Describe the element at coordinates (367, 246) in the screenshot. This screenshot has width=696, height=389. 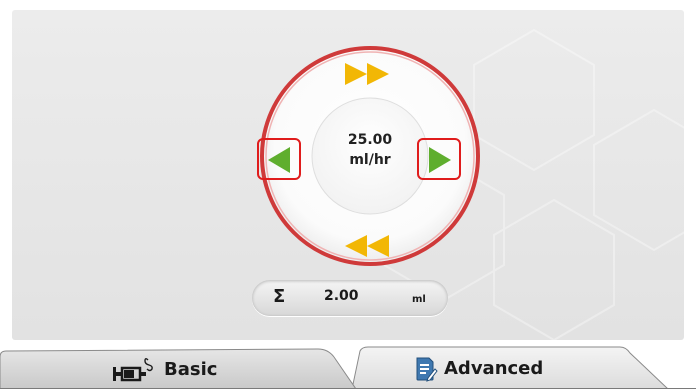
I see `double-triangle-down-icon` at that location.